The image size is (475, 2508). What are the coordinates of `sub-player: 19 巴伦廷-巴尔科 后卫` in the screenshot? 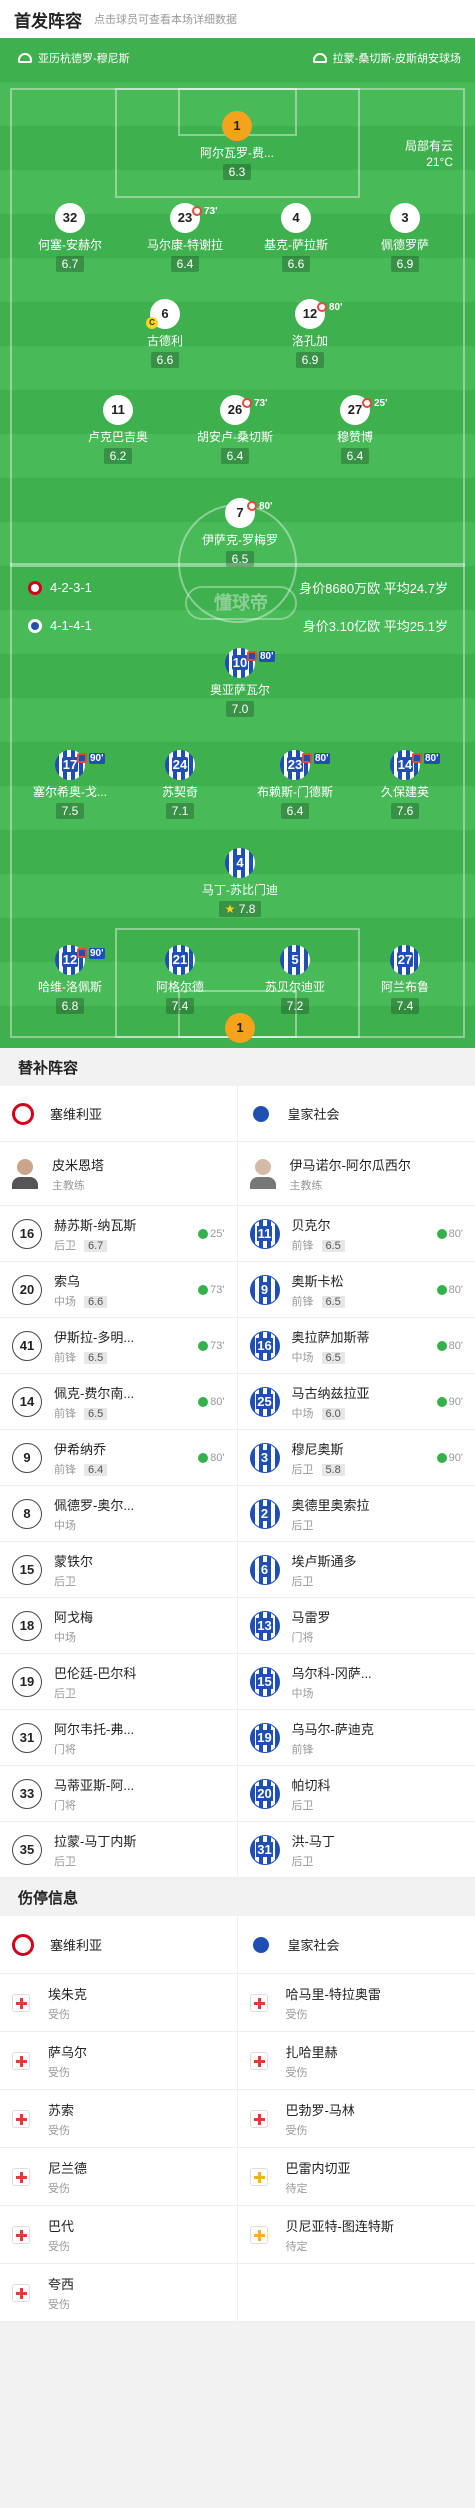 It's located at (119, 1682).